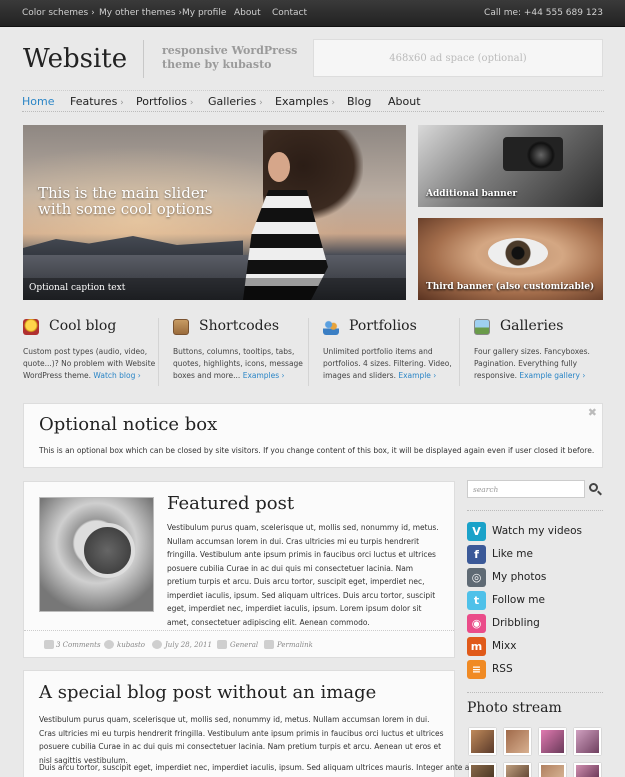  Describe the element at coordinates (541, 155) in the screenshot. I see `camera-lens-shape` at that location.